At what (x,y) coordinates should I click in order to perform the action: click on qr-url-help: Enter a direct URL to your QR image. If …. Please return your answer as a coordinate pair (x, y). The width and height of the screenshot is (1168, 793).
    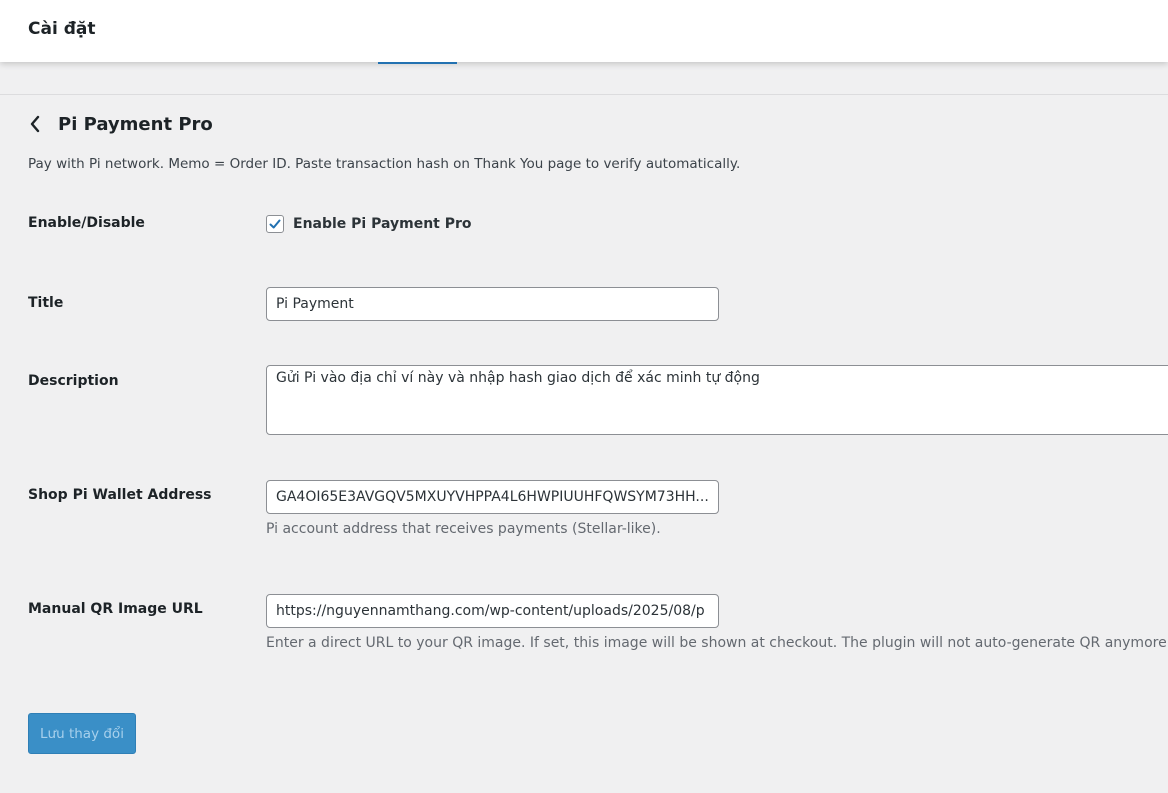
    Looking at the image, I should click on (717, 643).